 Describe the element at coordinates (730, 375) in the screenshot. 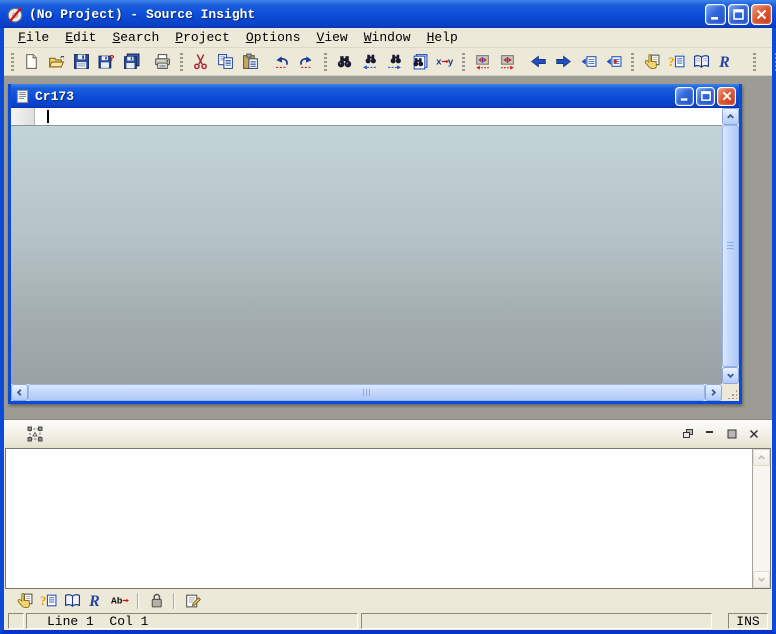

I see `scroll-down-button` at that location.